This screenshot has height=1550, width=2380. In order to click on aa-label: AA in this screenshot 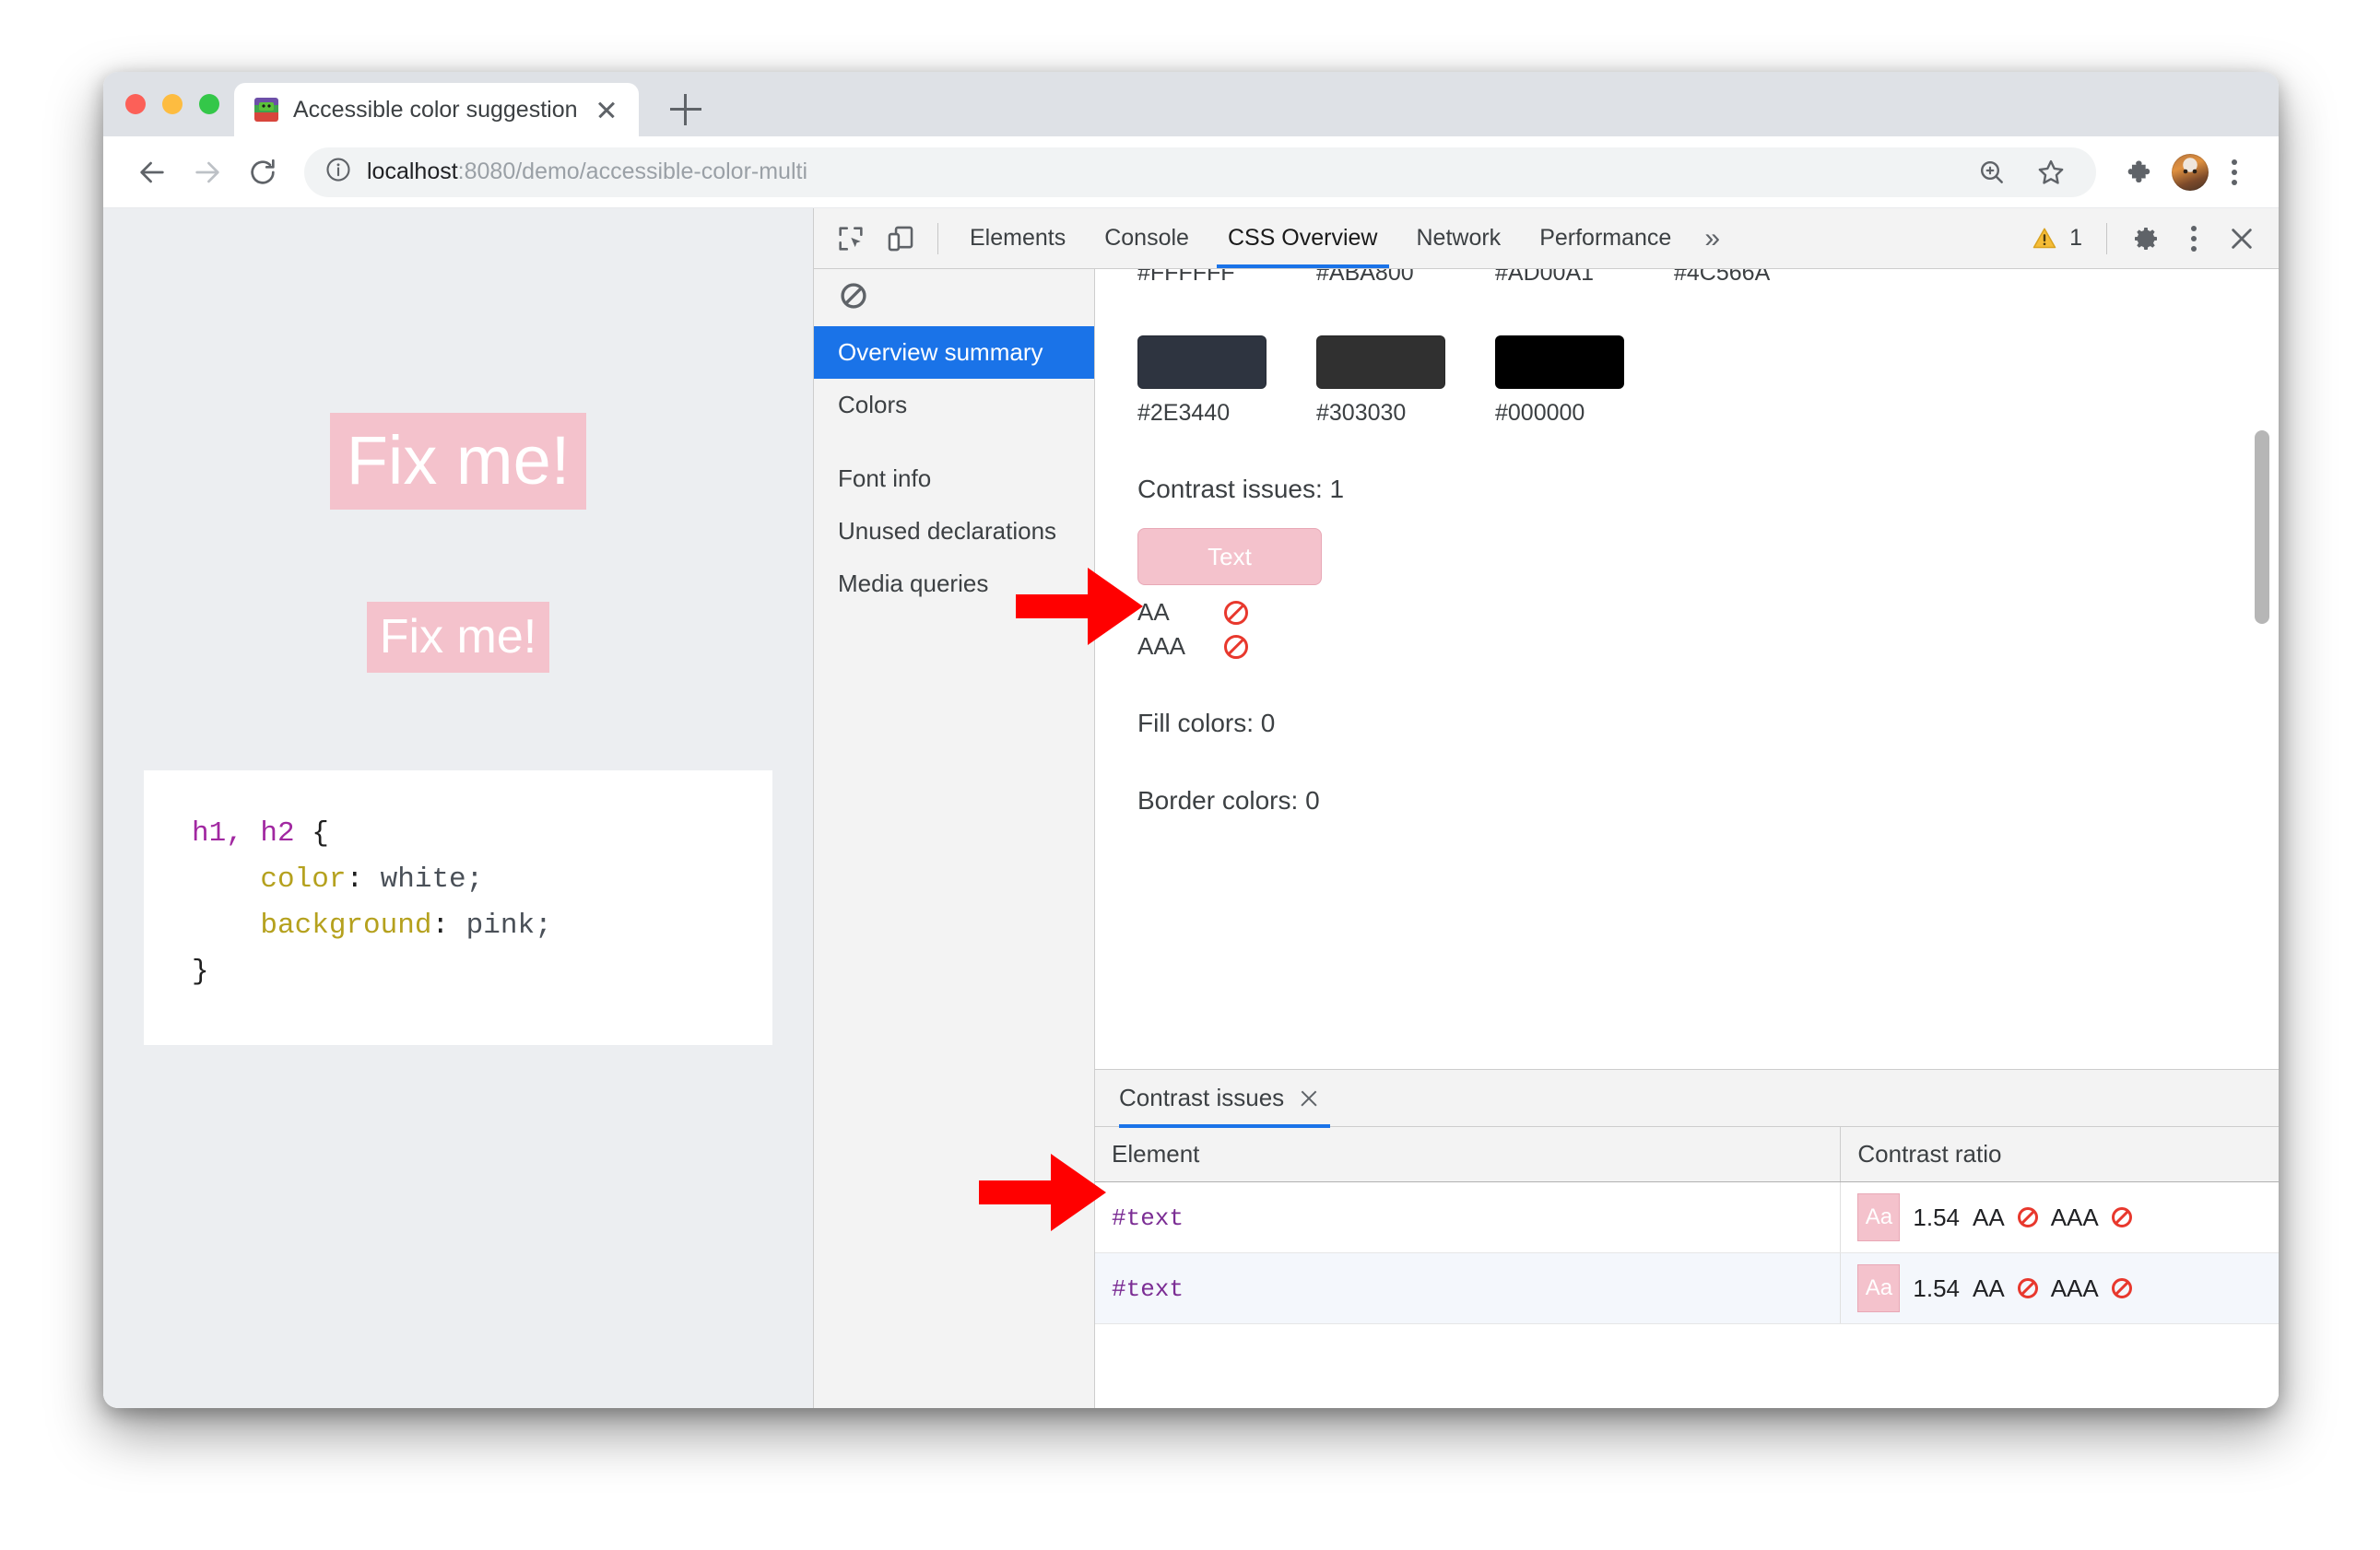, I will do `click(1989, 1288)`.